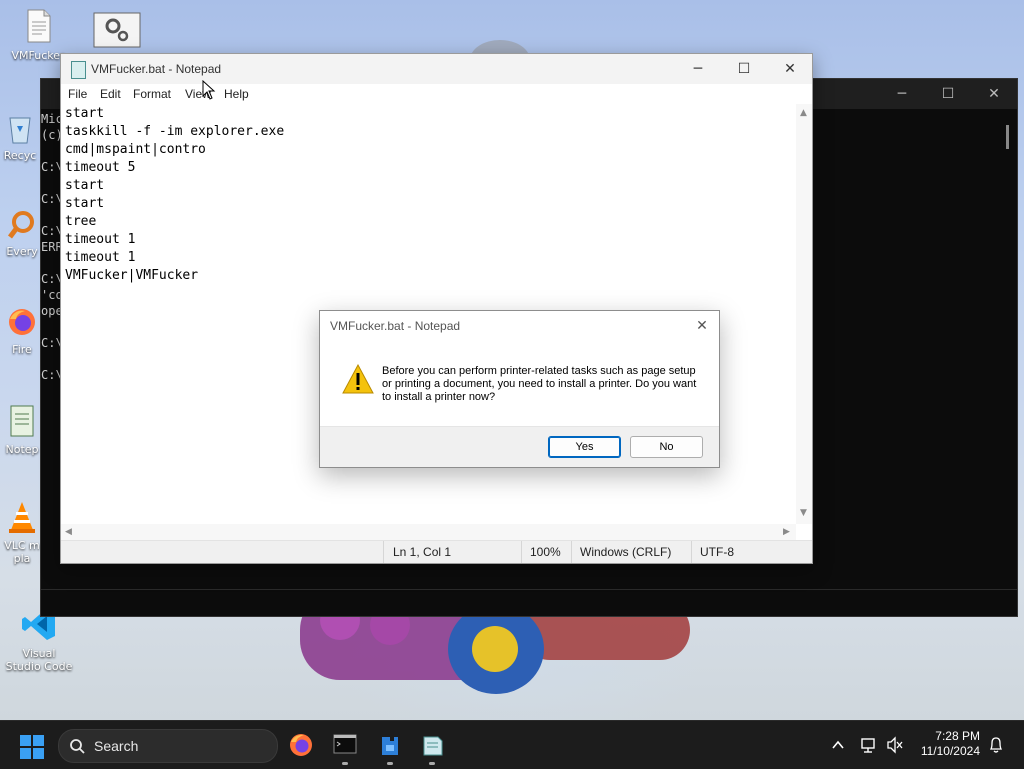 This screenshot has width=1024, height=769. What do you see at coordinates (895, 745) in the screenshot?
I see `volume-muted-icon` at bounding box center [895, 745].